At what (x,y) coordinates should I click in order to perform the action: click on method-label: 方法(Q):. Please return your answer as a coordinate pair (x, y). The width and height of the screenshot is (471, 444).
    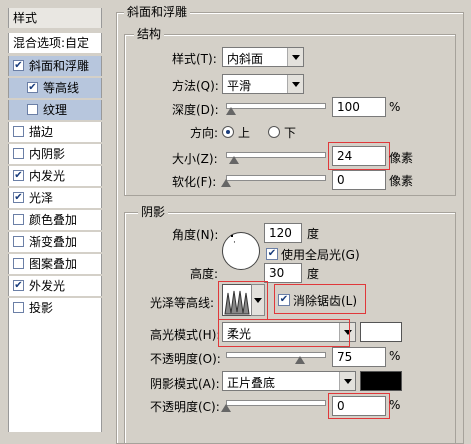
    Looking at the image, I should click on (195, 86).